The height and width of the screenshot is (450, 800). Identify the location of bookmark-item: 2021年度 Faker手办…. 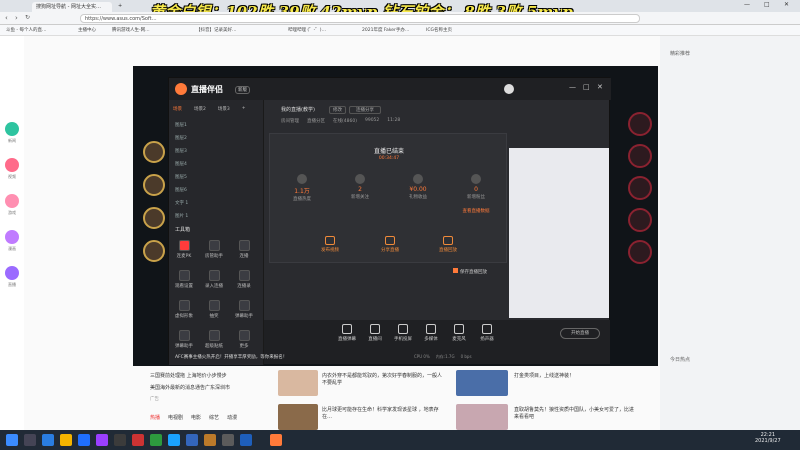
(385, 30).